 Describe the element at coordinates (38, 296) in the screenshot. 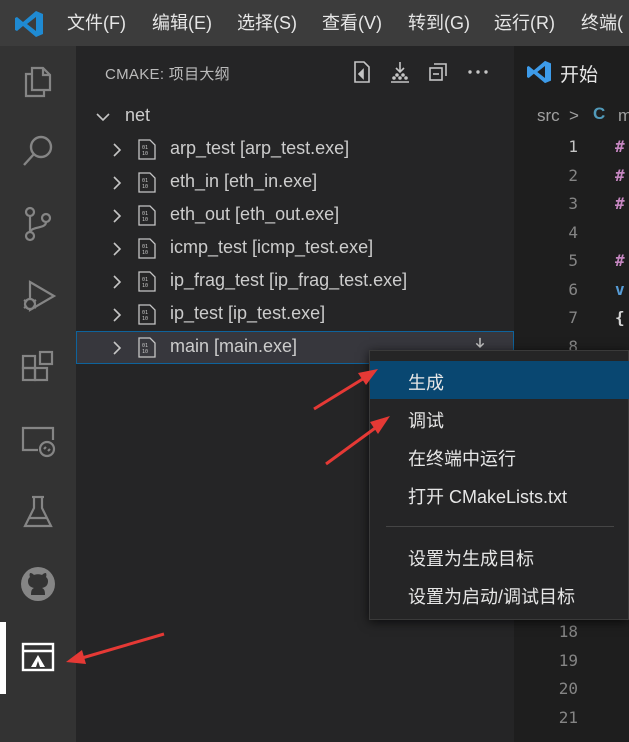

I see `run-debug-icon` at that location.